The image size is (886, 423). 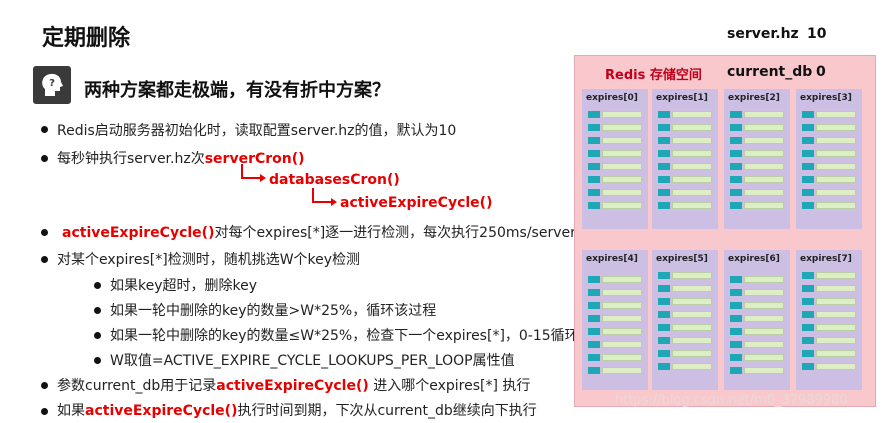 What do you see at coordinates (763, 34) in the screenshot?
I see `server-hz-label: server.hz` at bounding box center [763, 34].